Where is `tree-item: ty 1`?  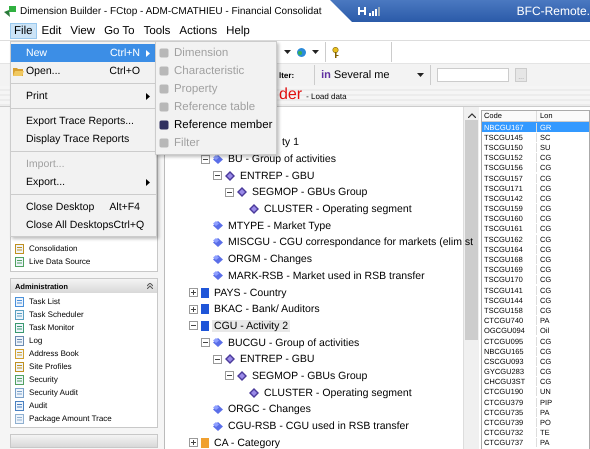 tree-item: ty 1 is located at coordinates (290, 142).